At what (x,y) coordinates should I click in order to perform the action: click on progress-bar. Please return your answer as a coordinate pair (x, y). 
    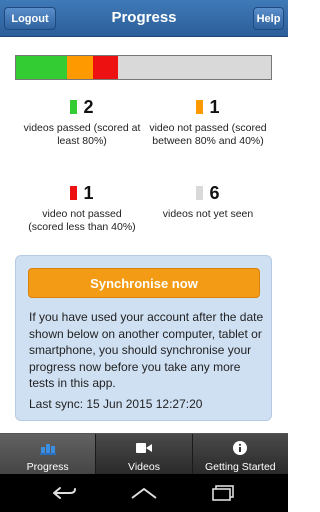
    Looking at the image, I should click on (143, 67).